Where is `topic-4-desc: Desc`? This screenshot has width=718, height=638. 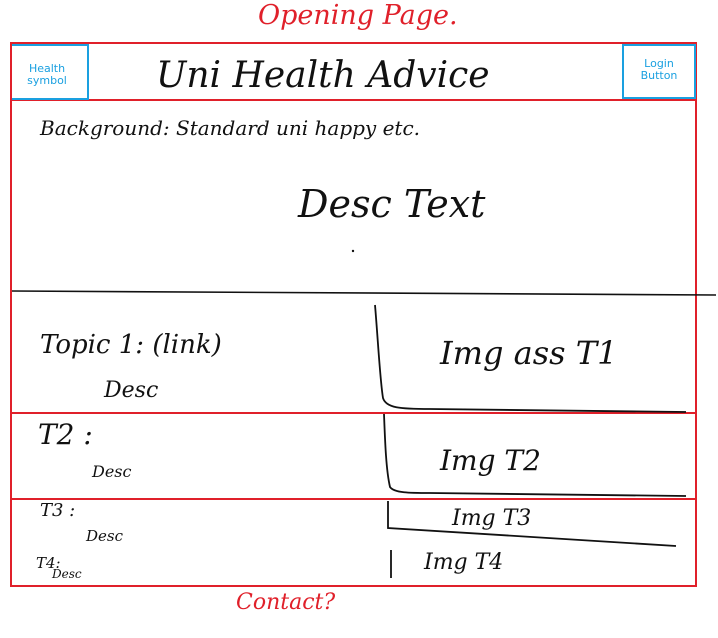
topic-4-desc: Desc is located at coordinates (67, 574).